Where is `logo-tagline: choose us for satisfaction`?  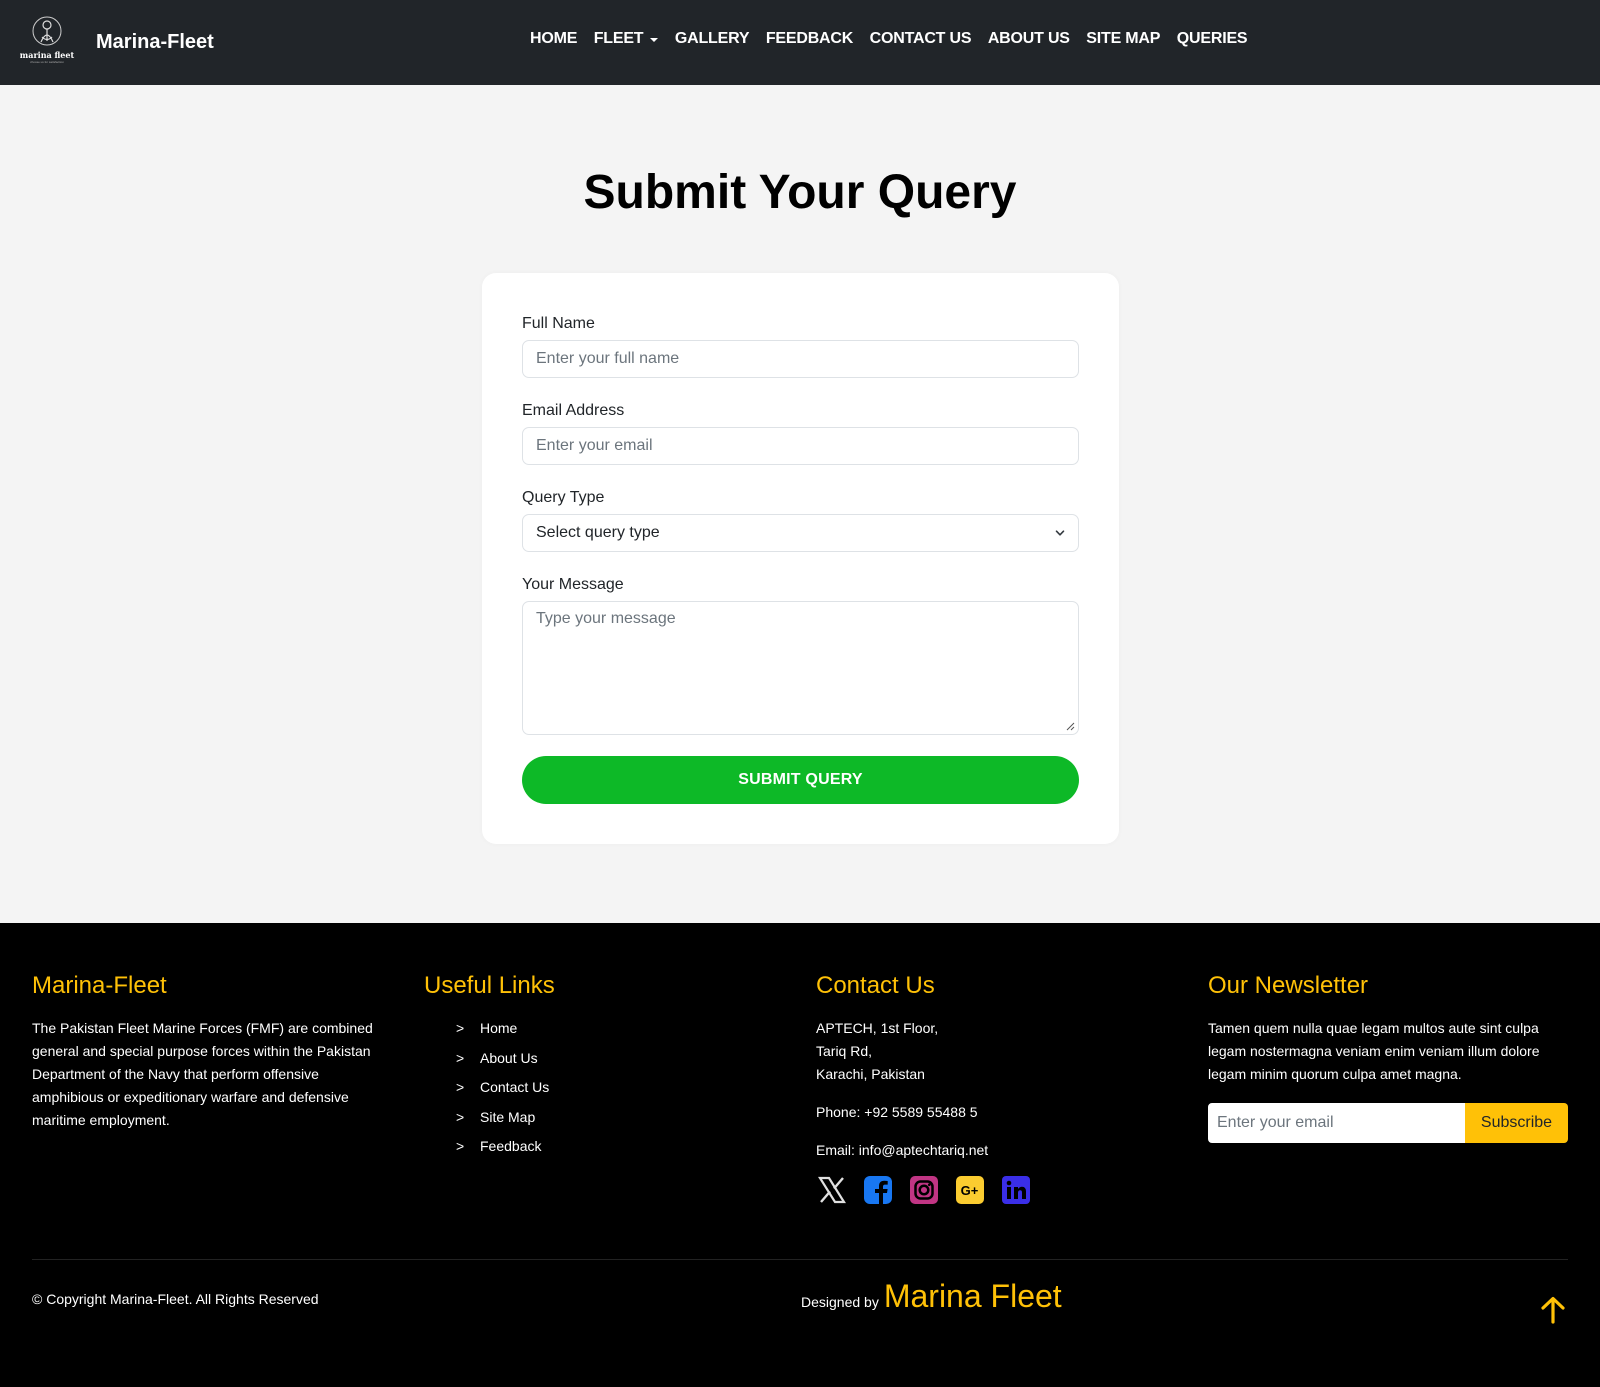
logo-tagline: choose us for satisfaction is located at coordinates (47, 62).